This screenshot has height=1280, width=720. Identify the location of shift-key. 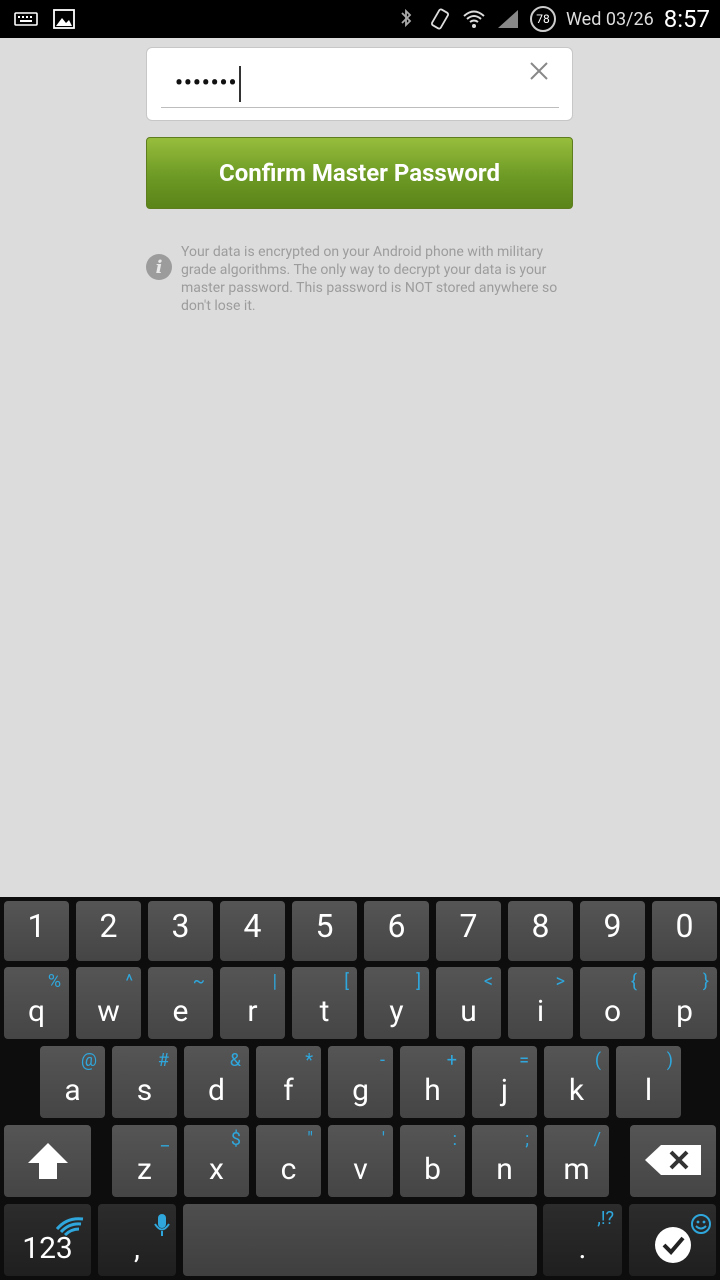
(47, 1161).